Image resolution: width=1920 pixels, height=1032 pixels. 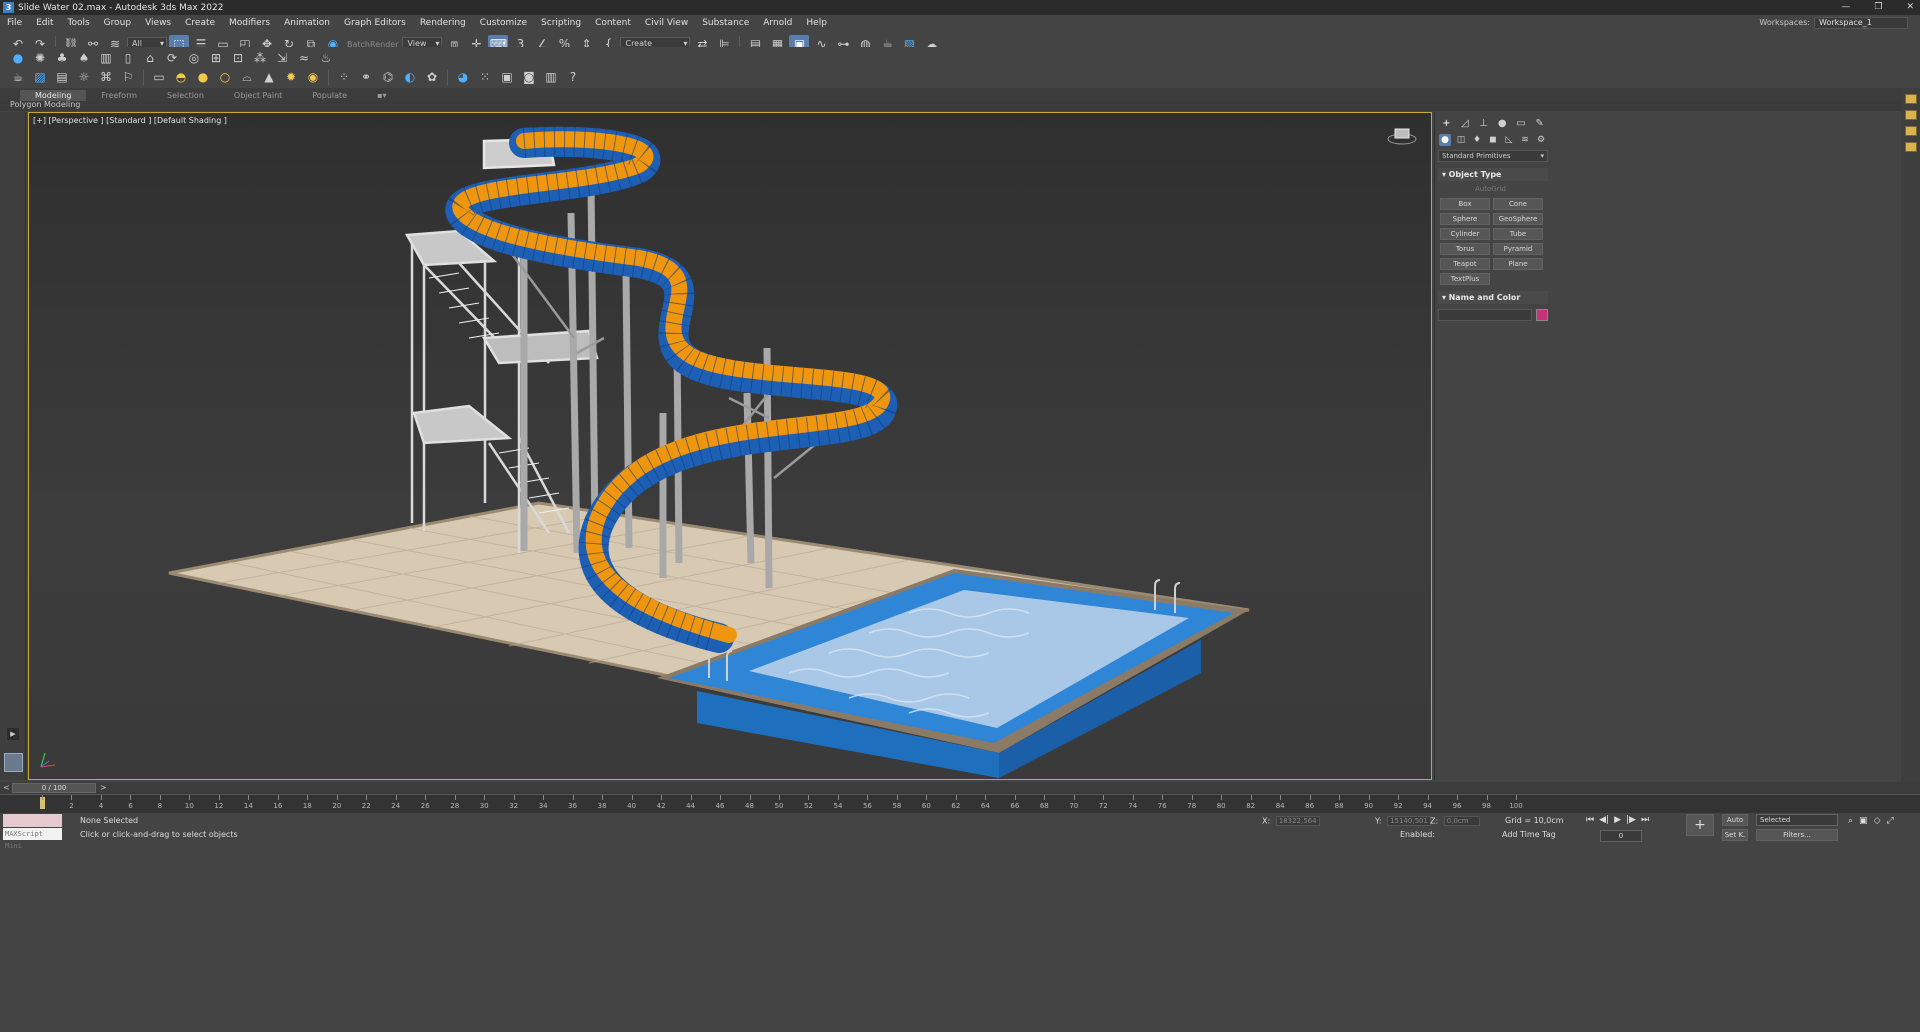 I want to click on current-frame-field: 0, so click(x=1621, y=836).